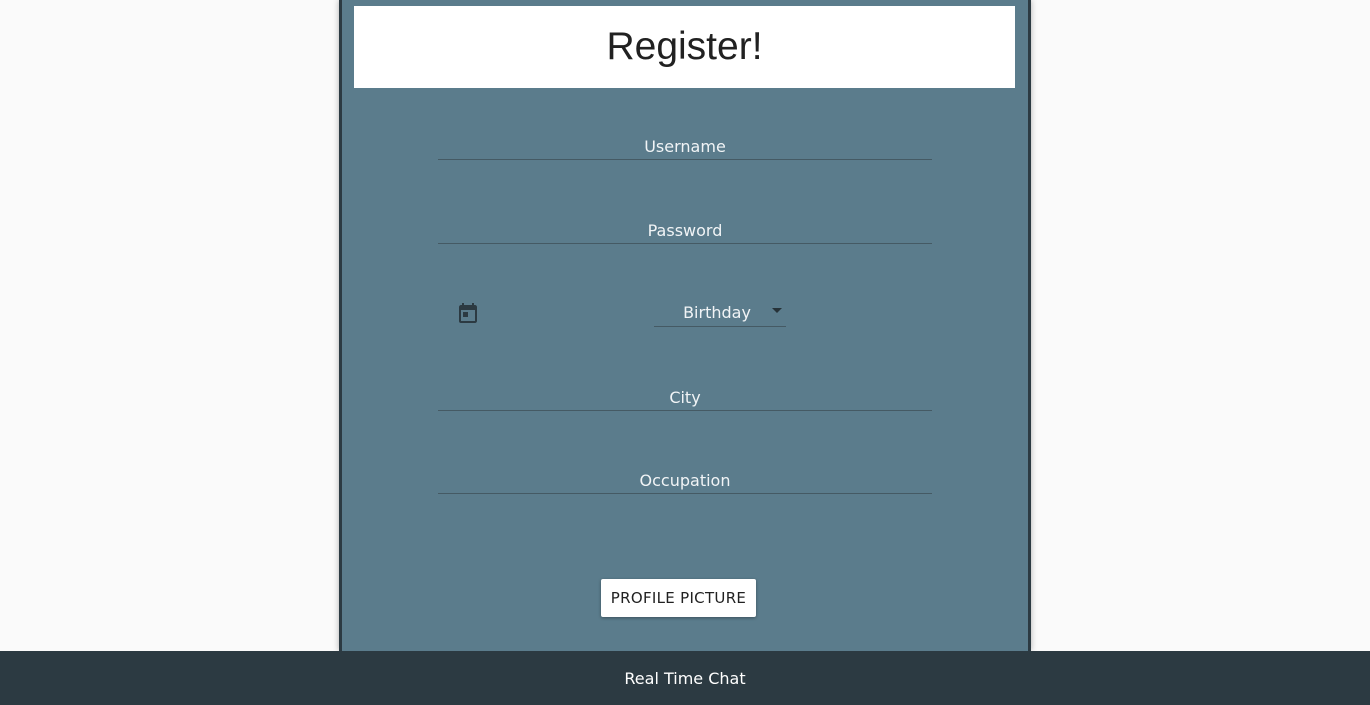 The width and height of the screenshot is (1370, 705). I want to click on caret-down-icon, so click(777, 310).